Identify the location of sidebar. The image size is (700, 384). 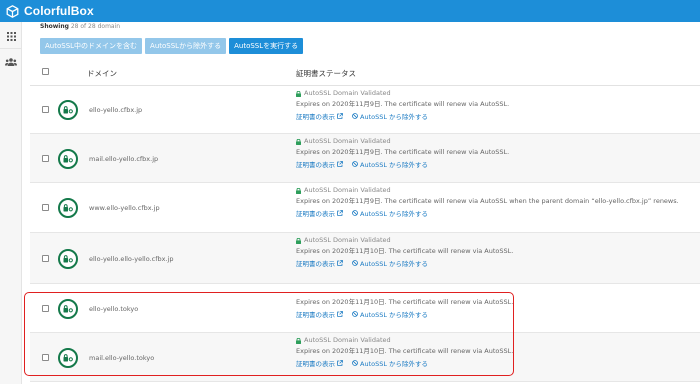
(11, 203).